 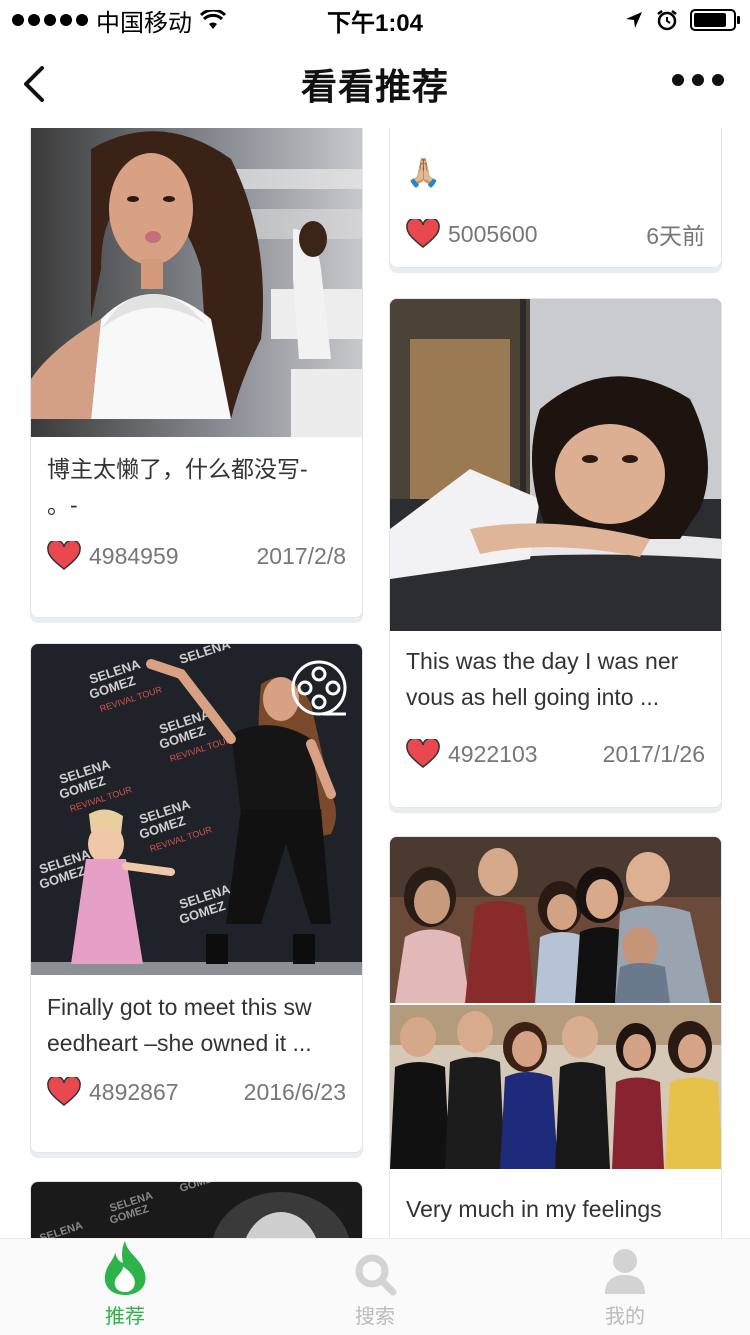 I want to click on tab-recommend: 推荐, so click(x=125, y=1287).